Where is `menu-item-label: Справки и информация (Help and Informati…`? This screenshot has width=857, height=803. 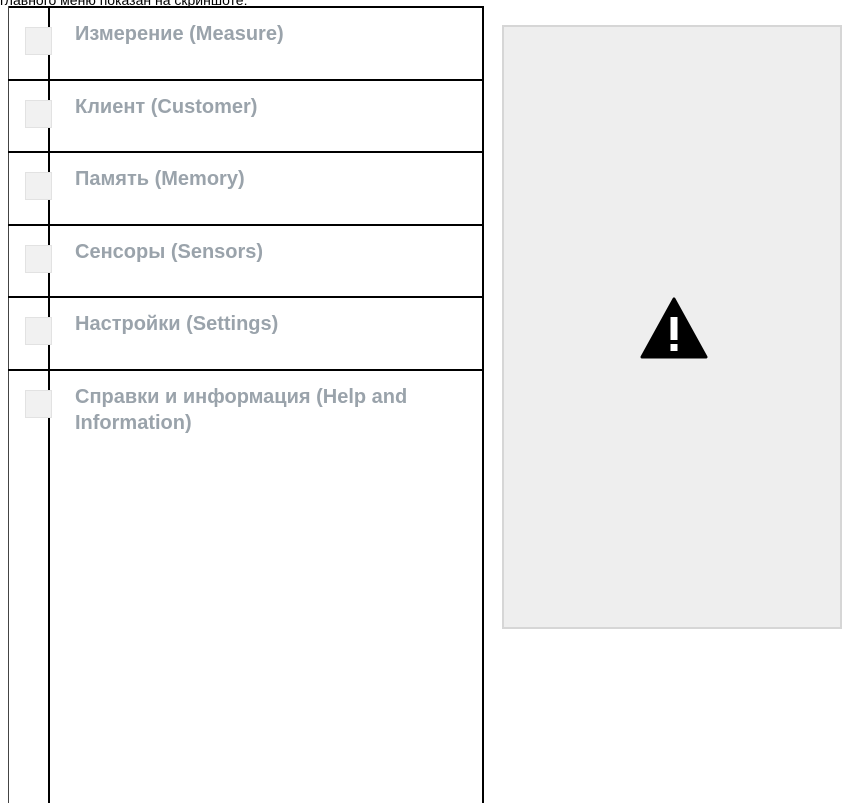
menu-item-label: Справки и информация (Help and Informati… is located at coordinates (241, 409).